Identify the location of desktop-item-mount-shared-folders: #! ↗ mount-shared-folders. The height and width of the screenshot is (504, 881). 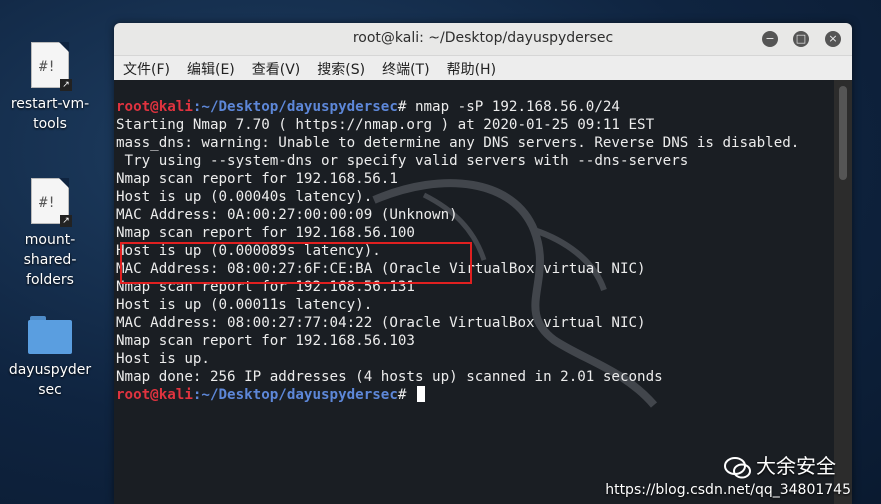
(50, 234).